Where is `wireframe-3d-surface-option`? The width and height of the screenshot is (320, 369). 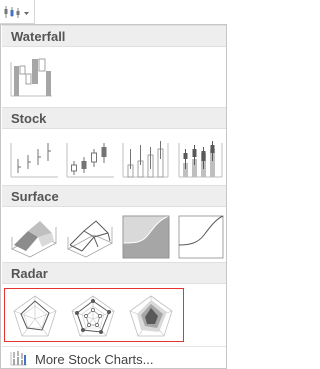 wireframe-3d-surface-option is located at coordinates (91, 238).